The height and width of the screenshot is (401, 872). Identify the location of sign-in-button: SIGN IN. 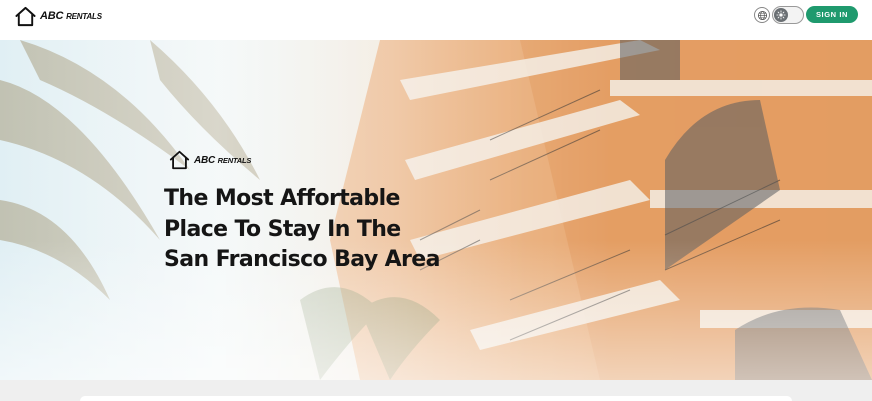
(832, 14).